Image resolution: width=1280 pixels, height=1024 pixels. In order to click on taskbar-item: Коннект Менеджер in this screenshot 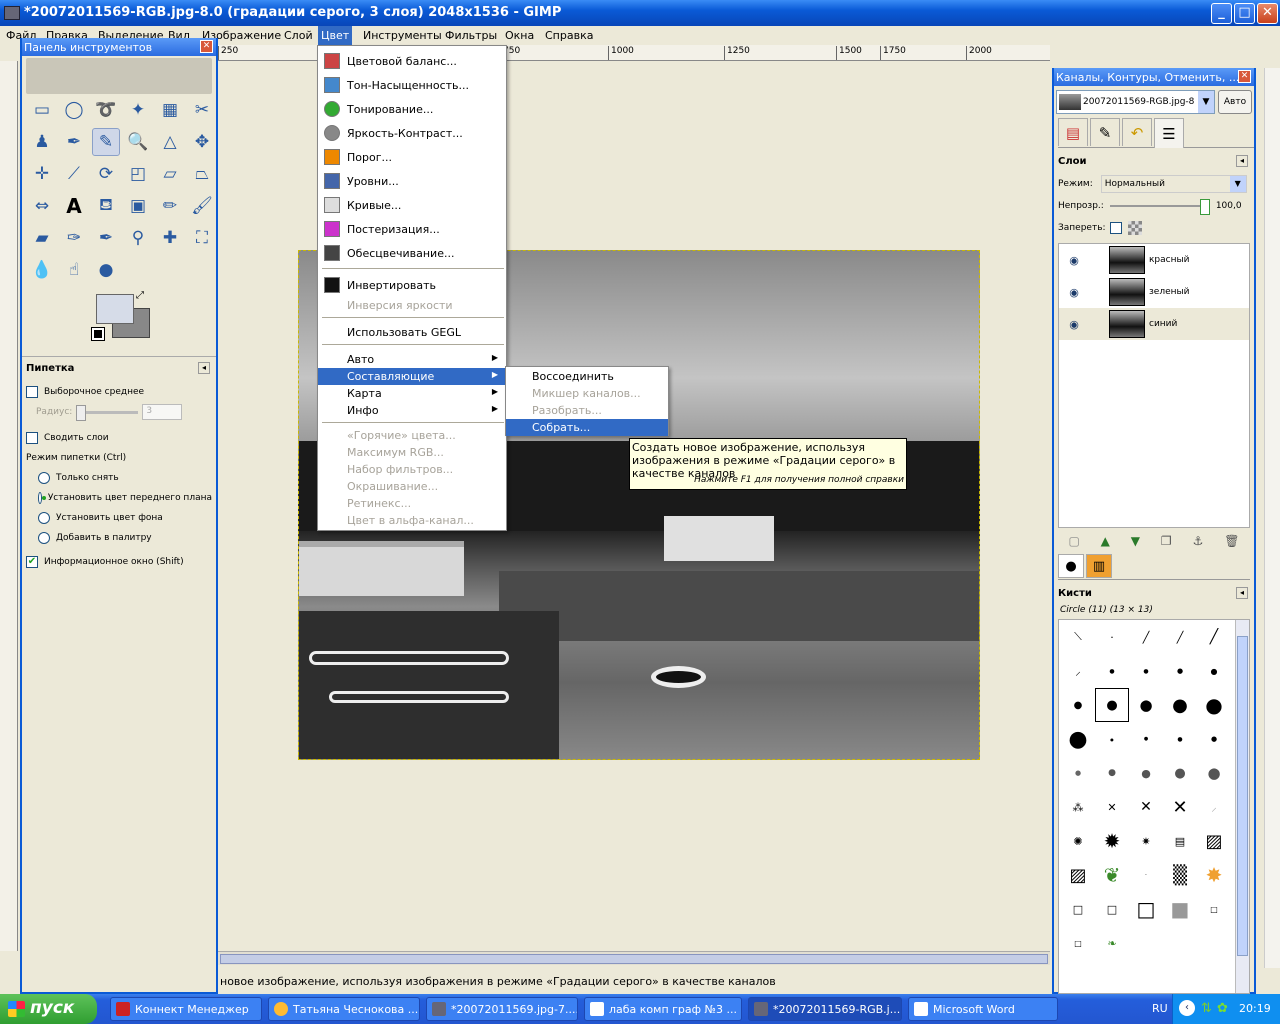, I will do `click(186, 1009)`.